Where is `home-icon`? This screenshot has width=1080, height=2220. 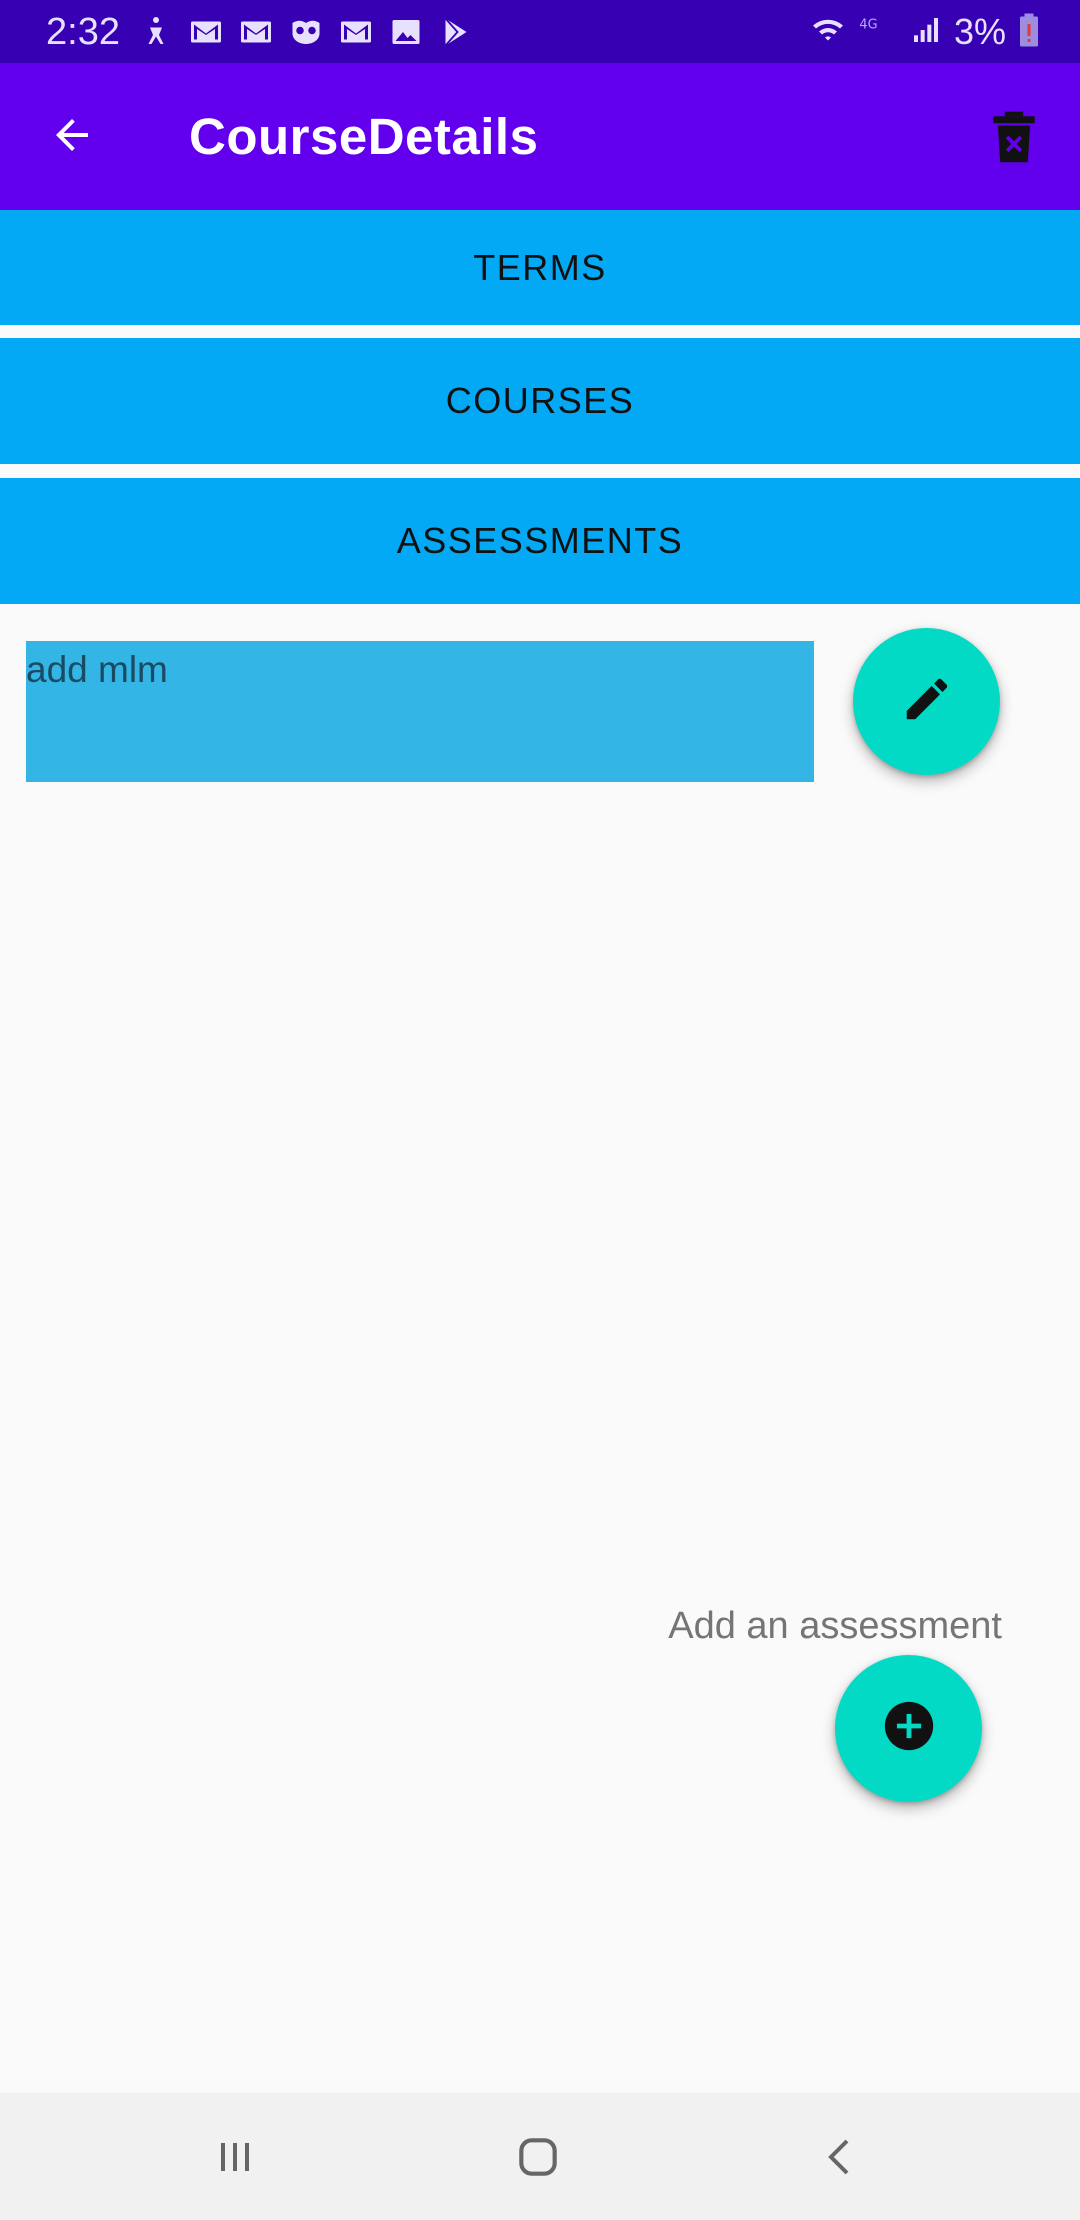
home-icon is located at coordinates (538, 2159).